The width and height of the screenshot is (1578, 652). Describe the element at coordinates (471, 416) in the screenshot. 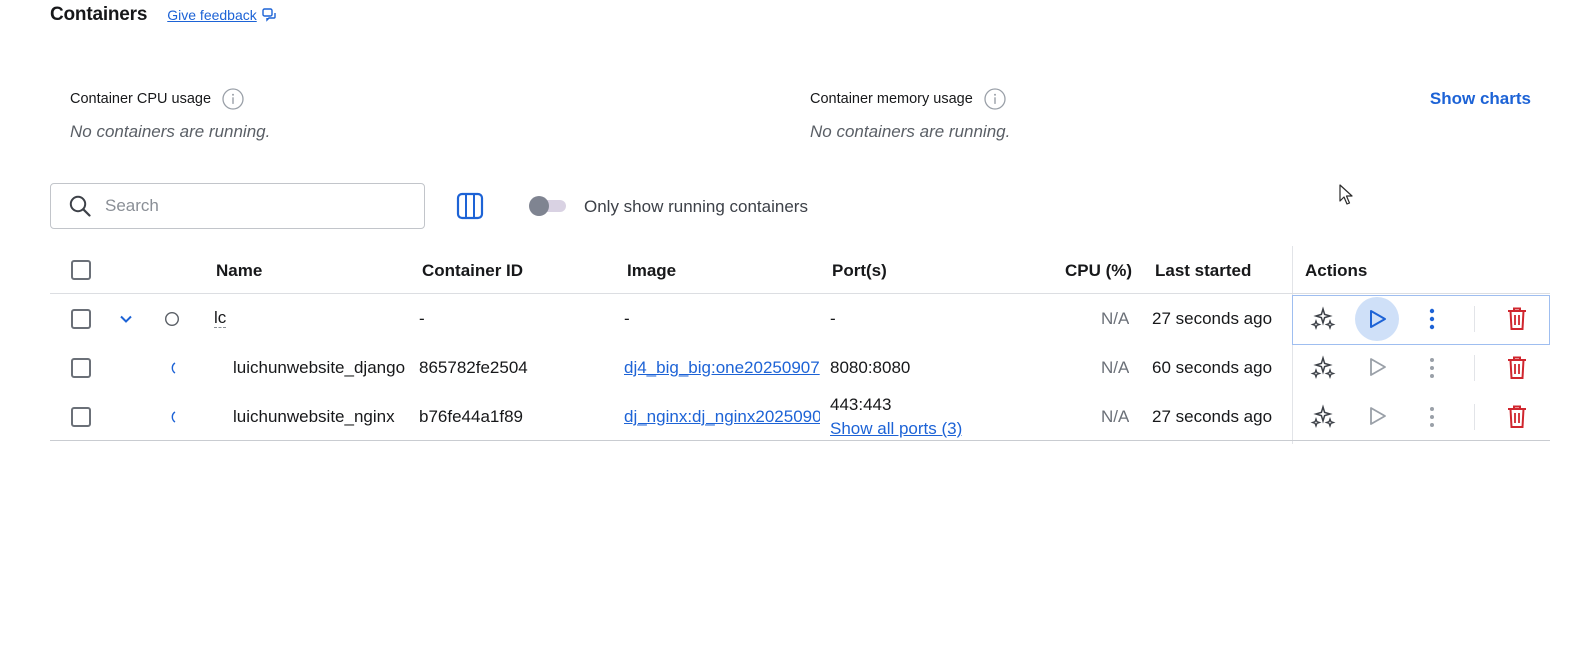

I see `container-id: b76fe44a1f89` at that location.